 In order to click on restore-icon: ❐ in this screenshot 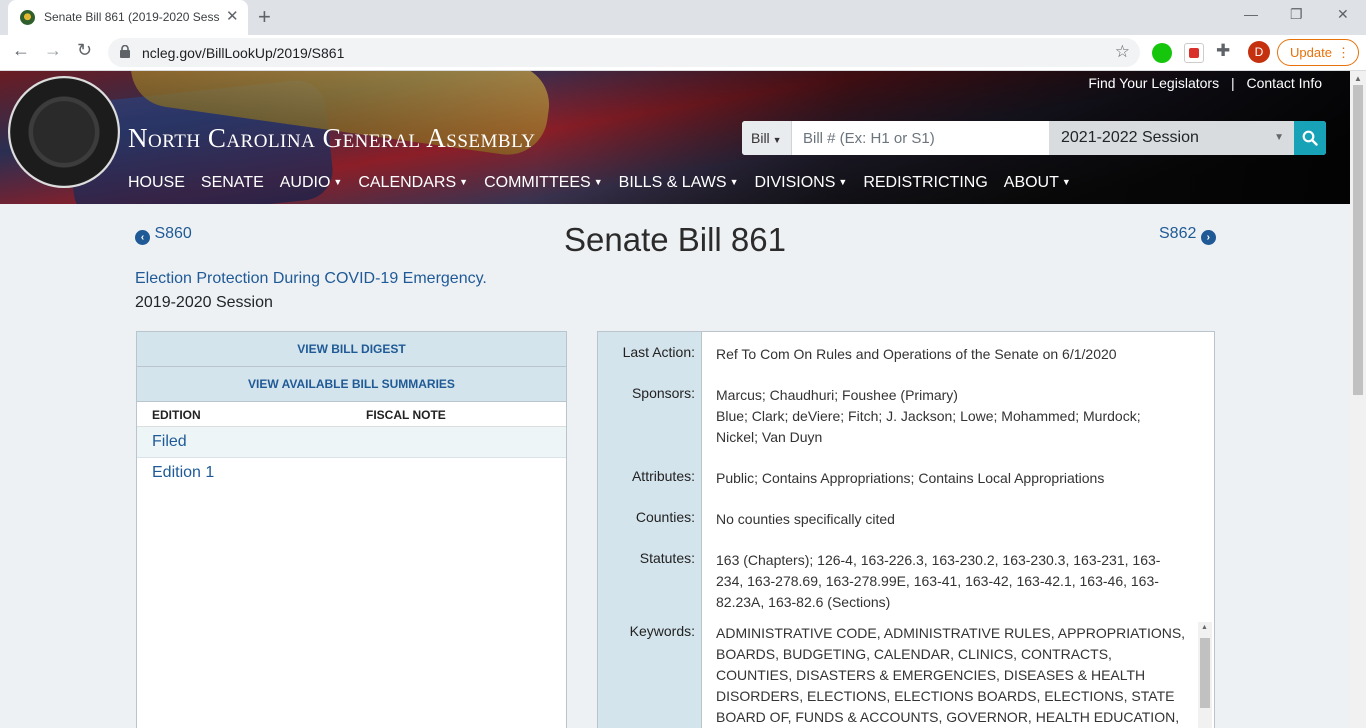, I will do `click(1296, 14)`.